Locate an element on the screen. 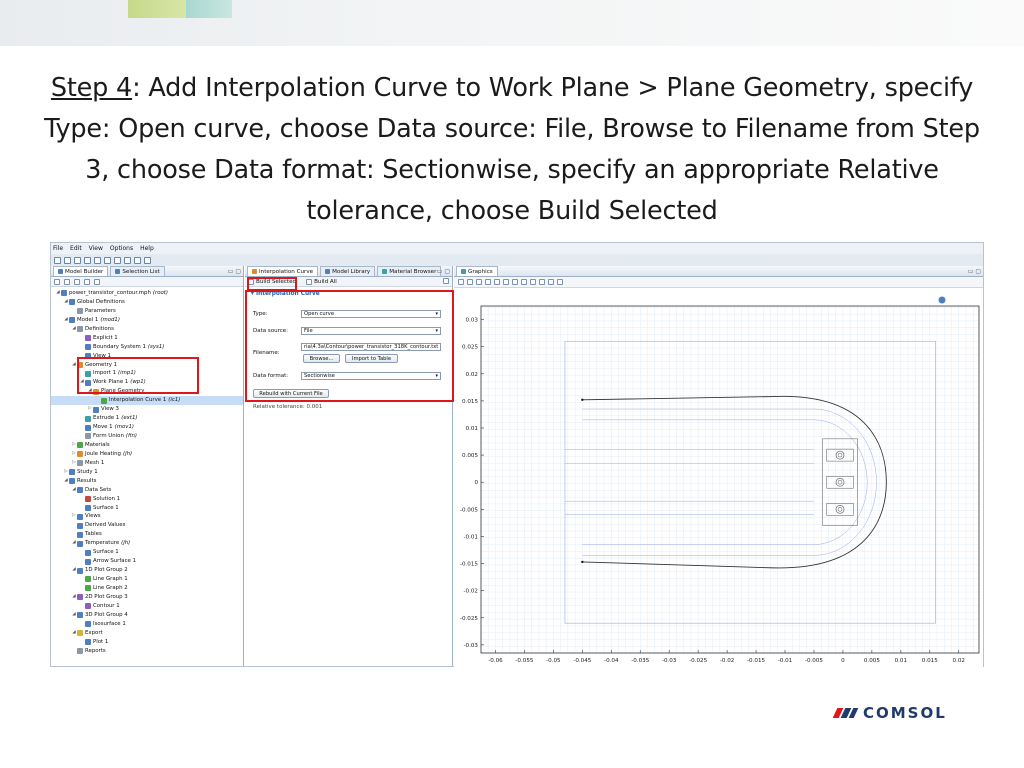  zoom-box-icon is located at coordinates (479, 282).